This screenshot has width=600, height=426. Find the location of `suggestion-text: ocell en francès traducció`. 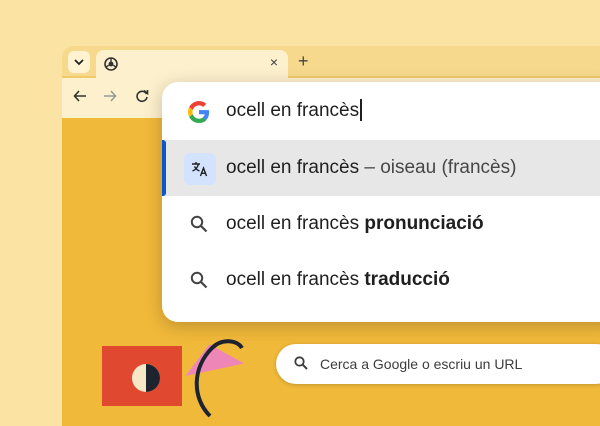

suggestion-text: ocell en francès traducció is located at coordinates (338, 280).